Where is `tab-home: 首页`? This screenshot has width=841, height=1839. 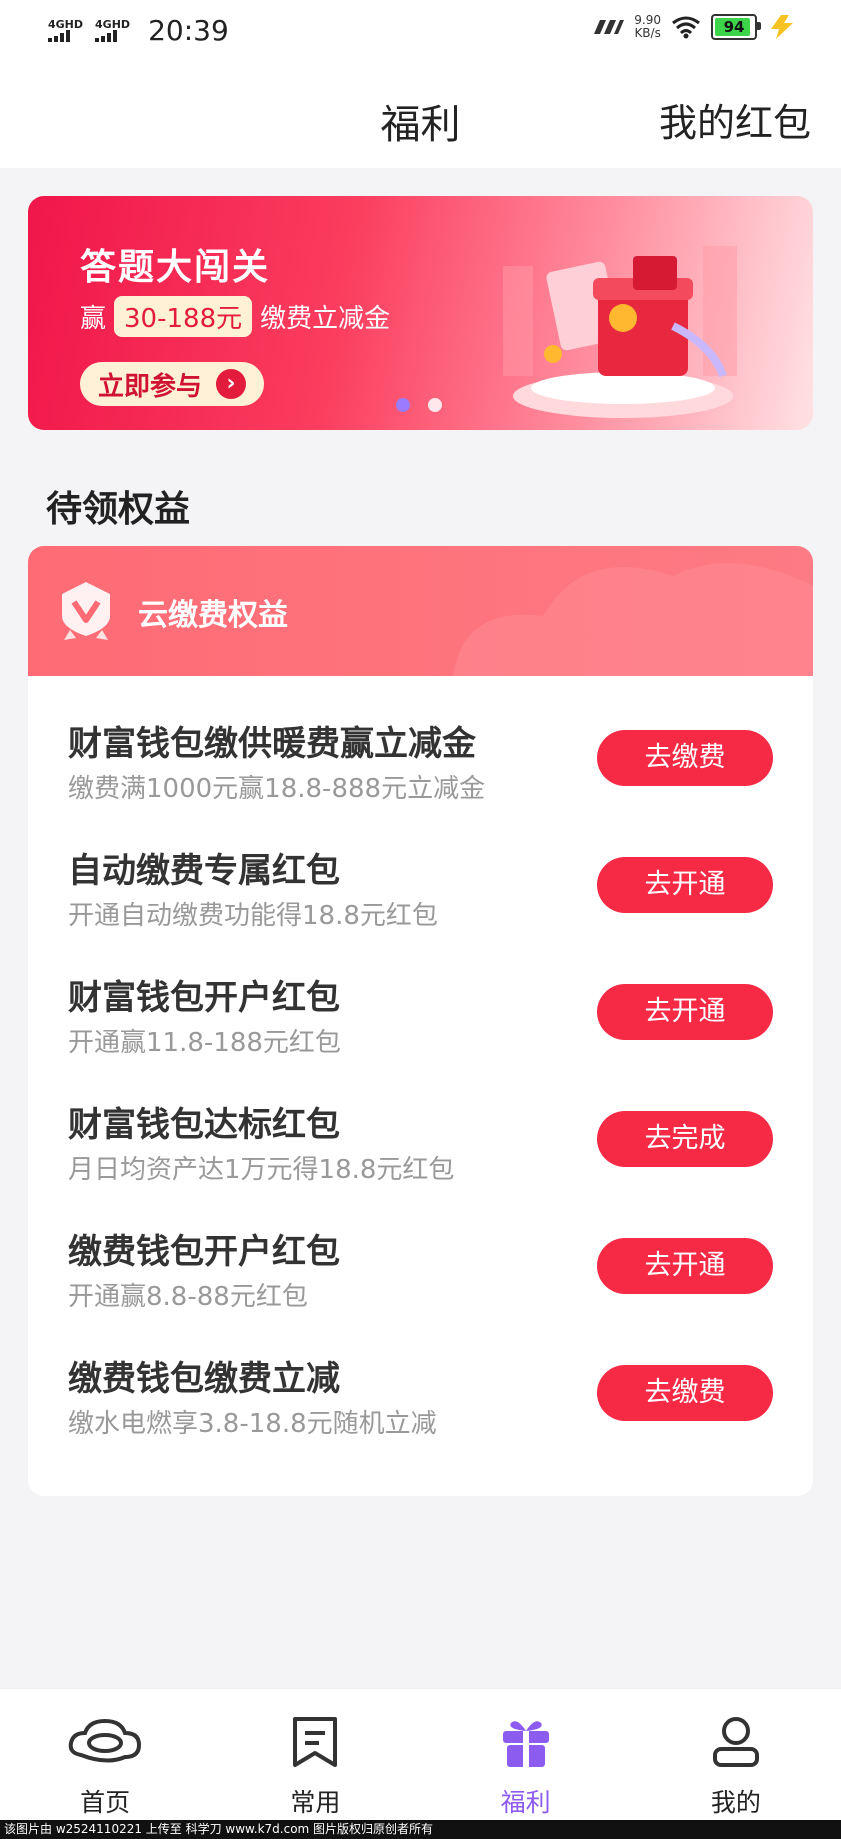
tab-home: 首页 is located at coordinates (105, 1755).